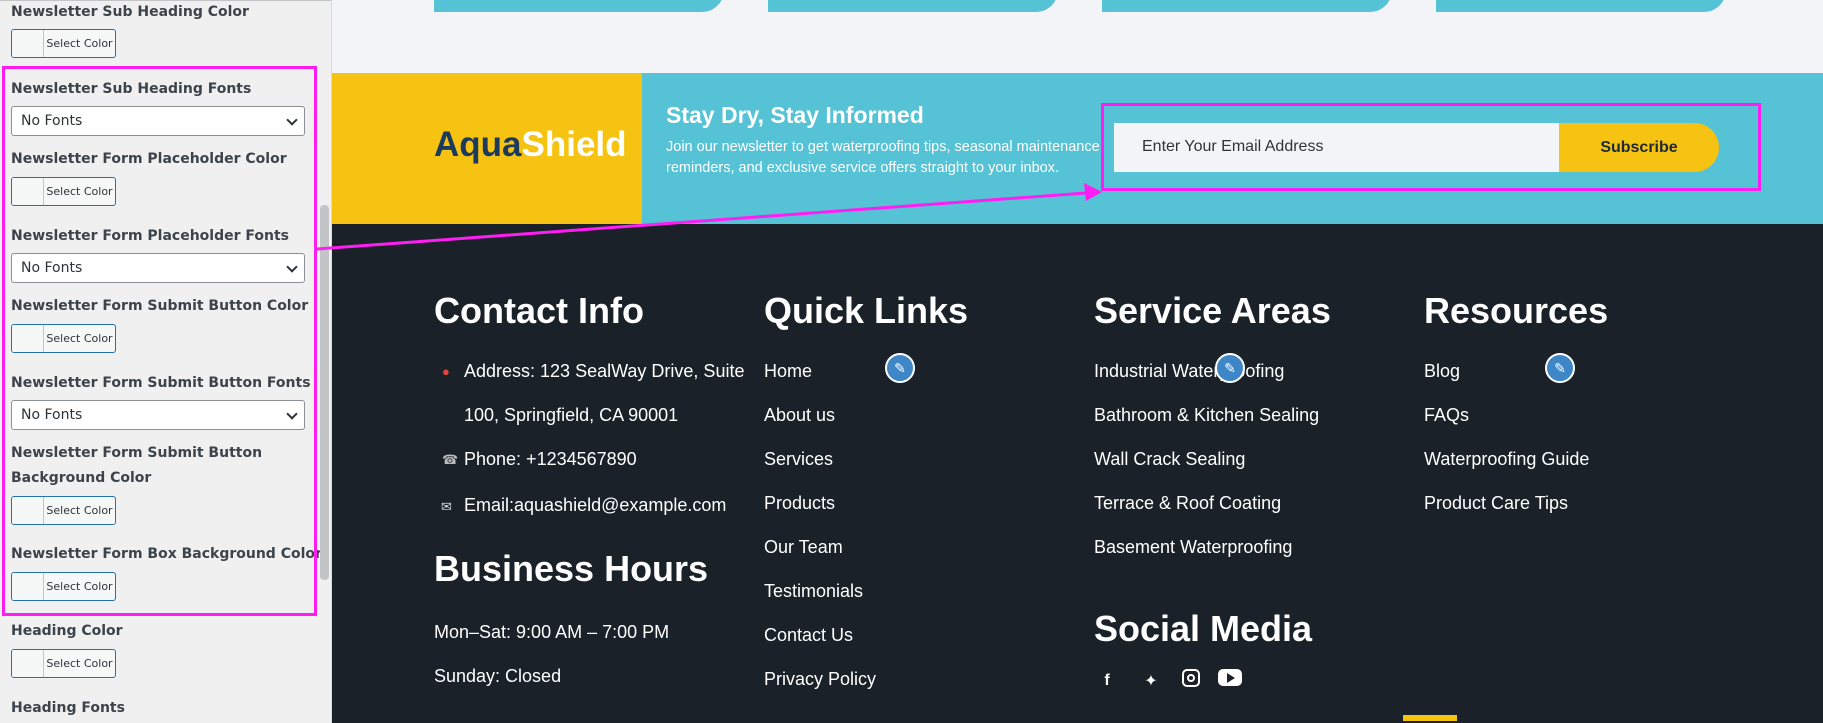 The height and width of the screenshot is (723, 1823). What do you see at coordinates (67, 648) in the screenshot?
I see `field-heading-color: Heading Color Select Color` at bounding box center [67, 648].